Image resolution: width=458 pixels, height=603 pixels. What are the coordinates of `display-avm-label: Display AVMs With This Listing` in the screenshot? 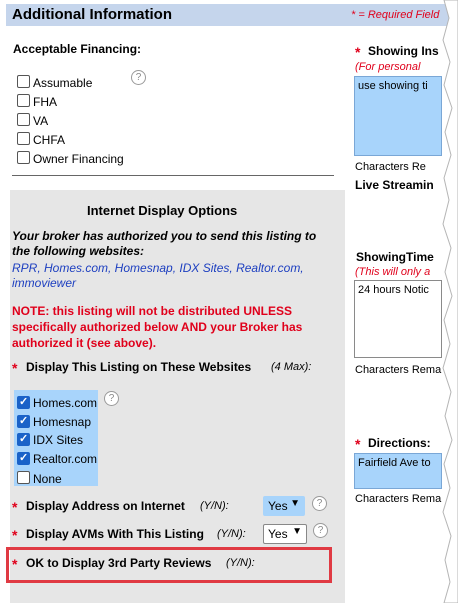 It's located at (115, 534).